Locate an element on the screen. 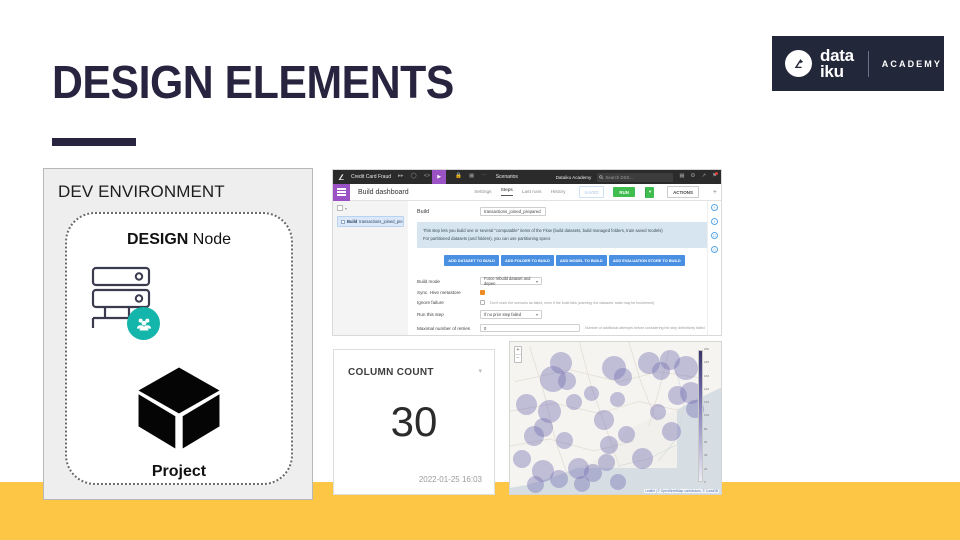  column-count-timestamp: 2022-01-25 16:03 is located at coordinates (450, 479).